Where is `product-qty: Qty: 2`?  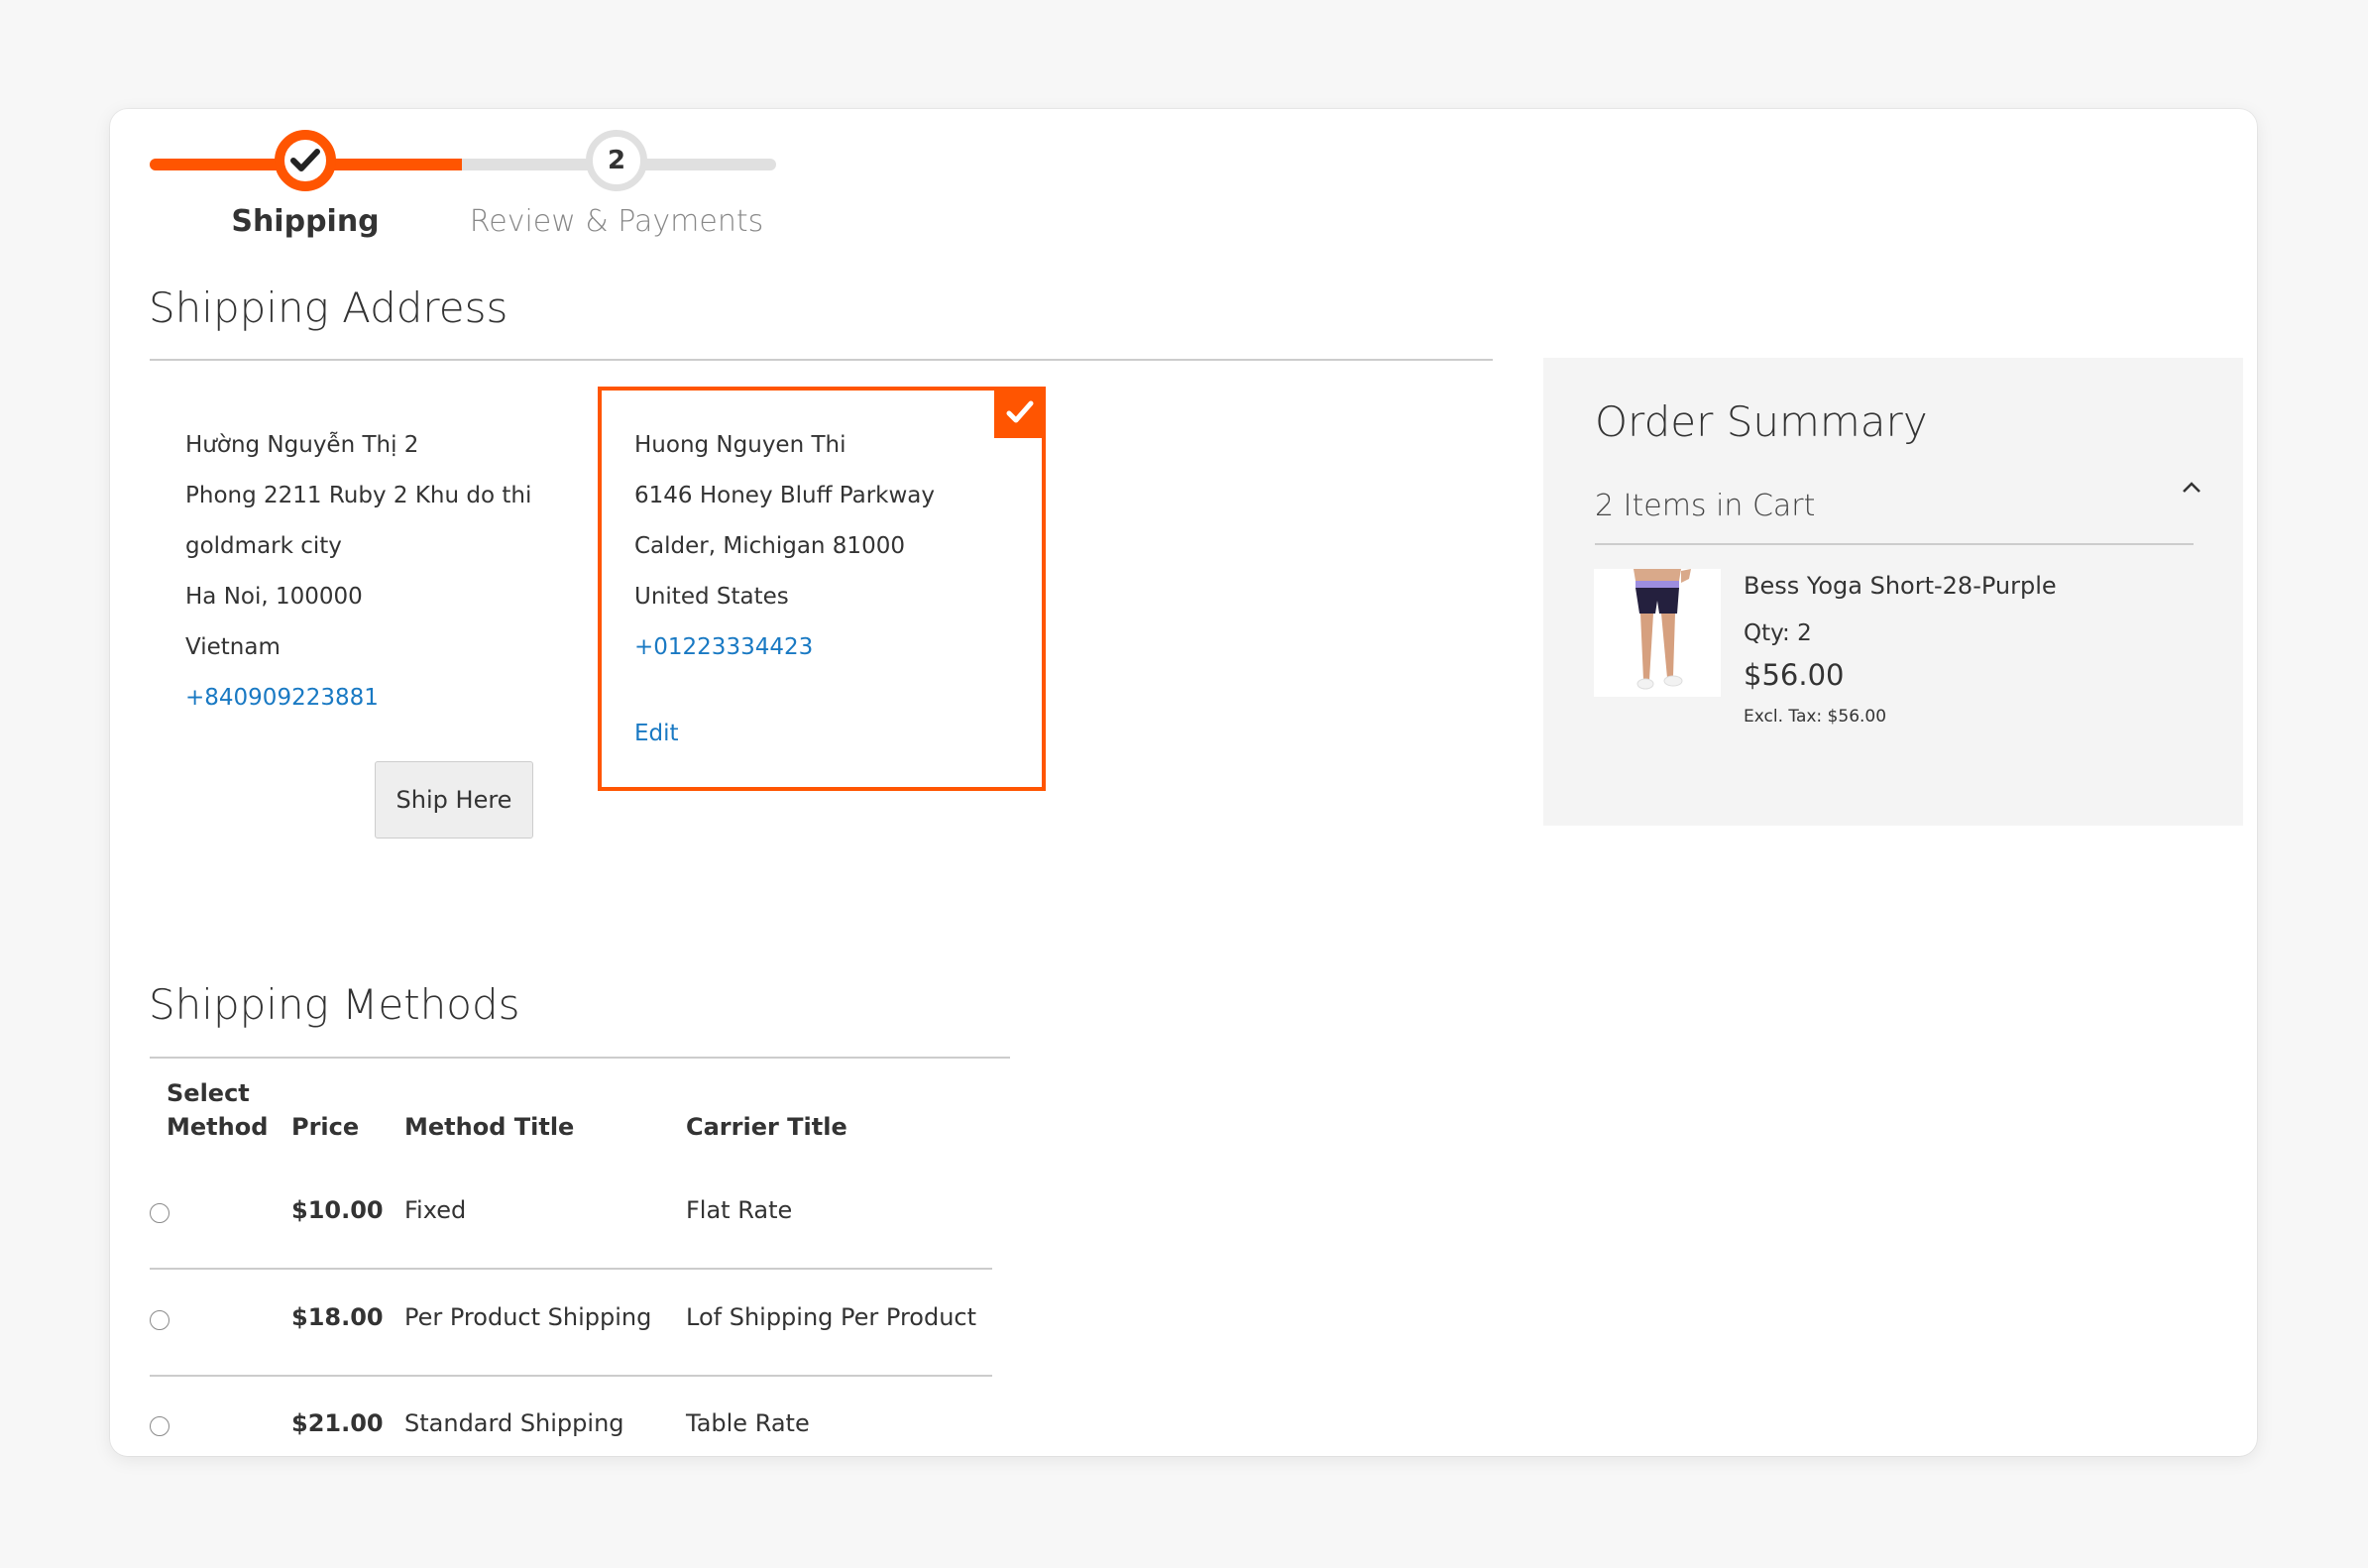 product-qty: Qty: 2 is located at coordinates (1778, 633).